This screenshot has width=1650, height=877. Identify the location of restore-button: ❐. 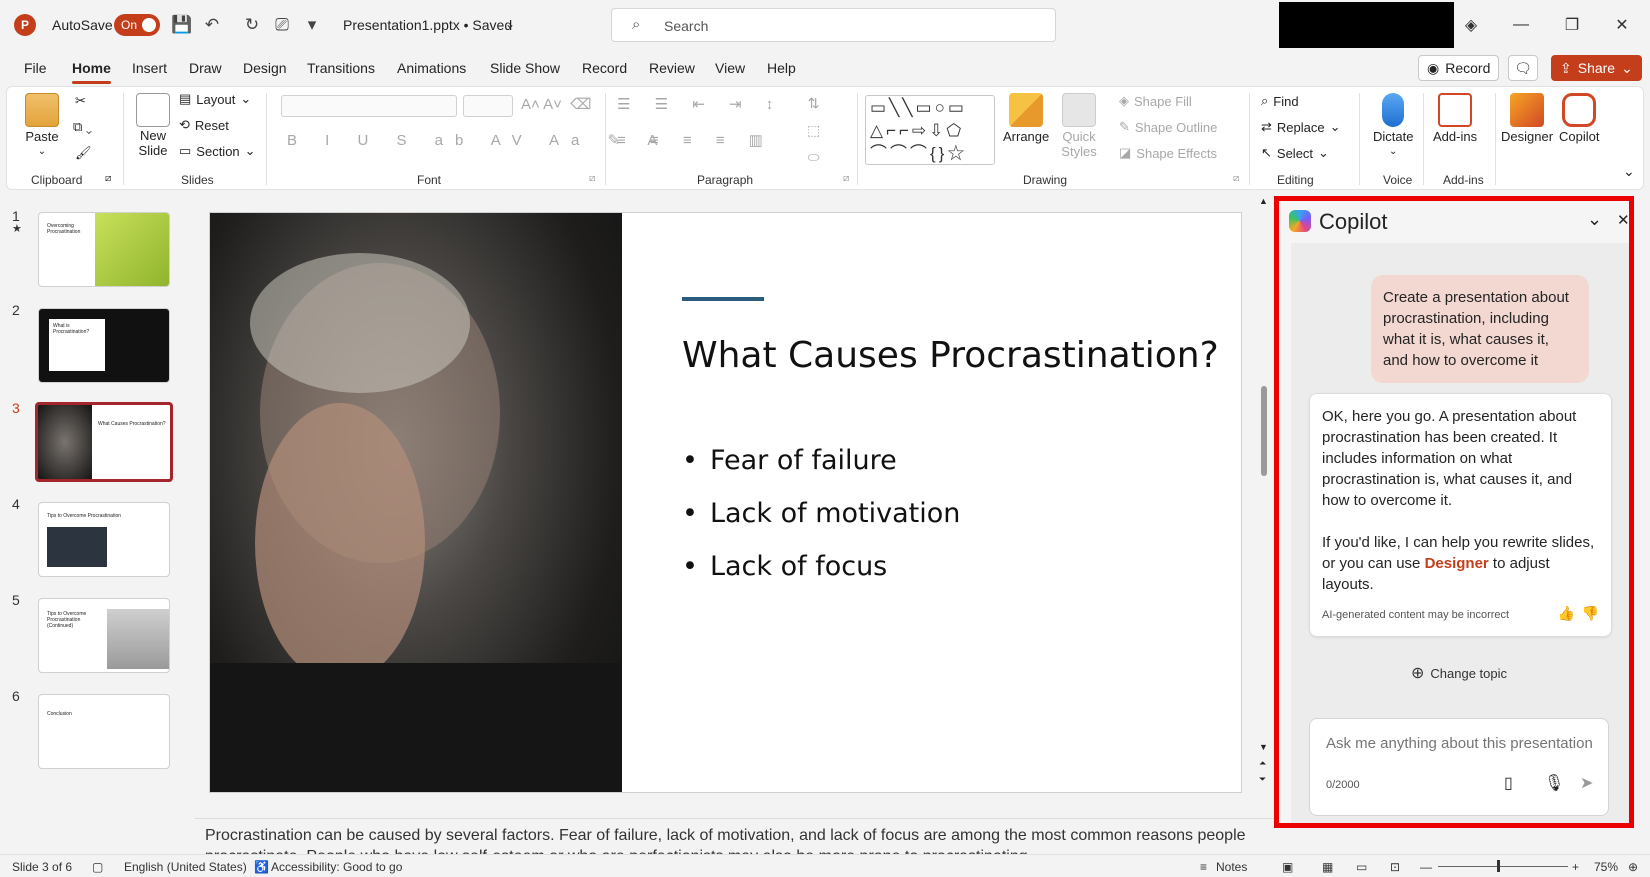
(1572, 25).